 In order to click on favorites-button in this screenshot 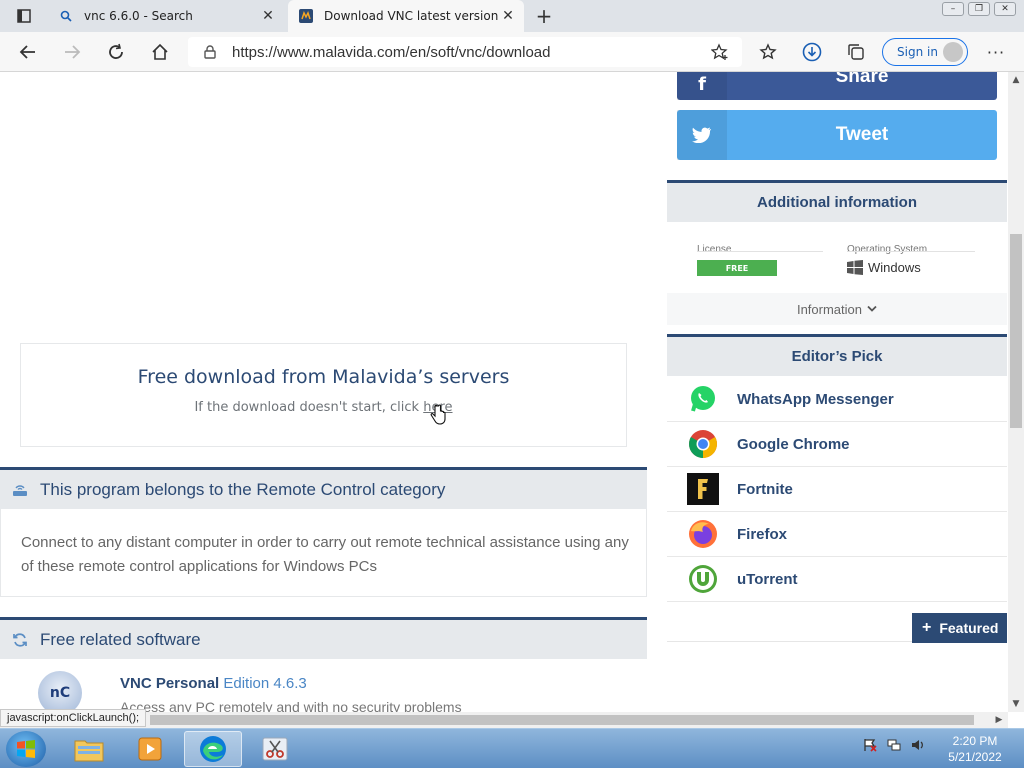, I will do `click(768, 52)`.